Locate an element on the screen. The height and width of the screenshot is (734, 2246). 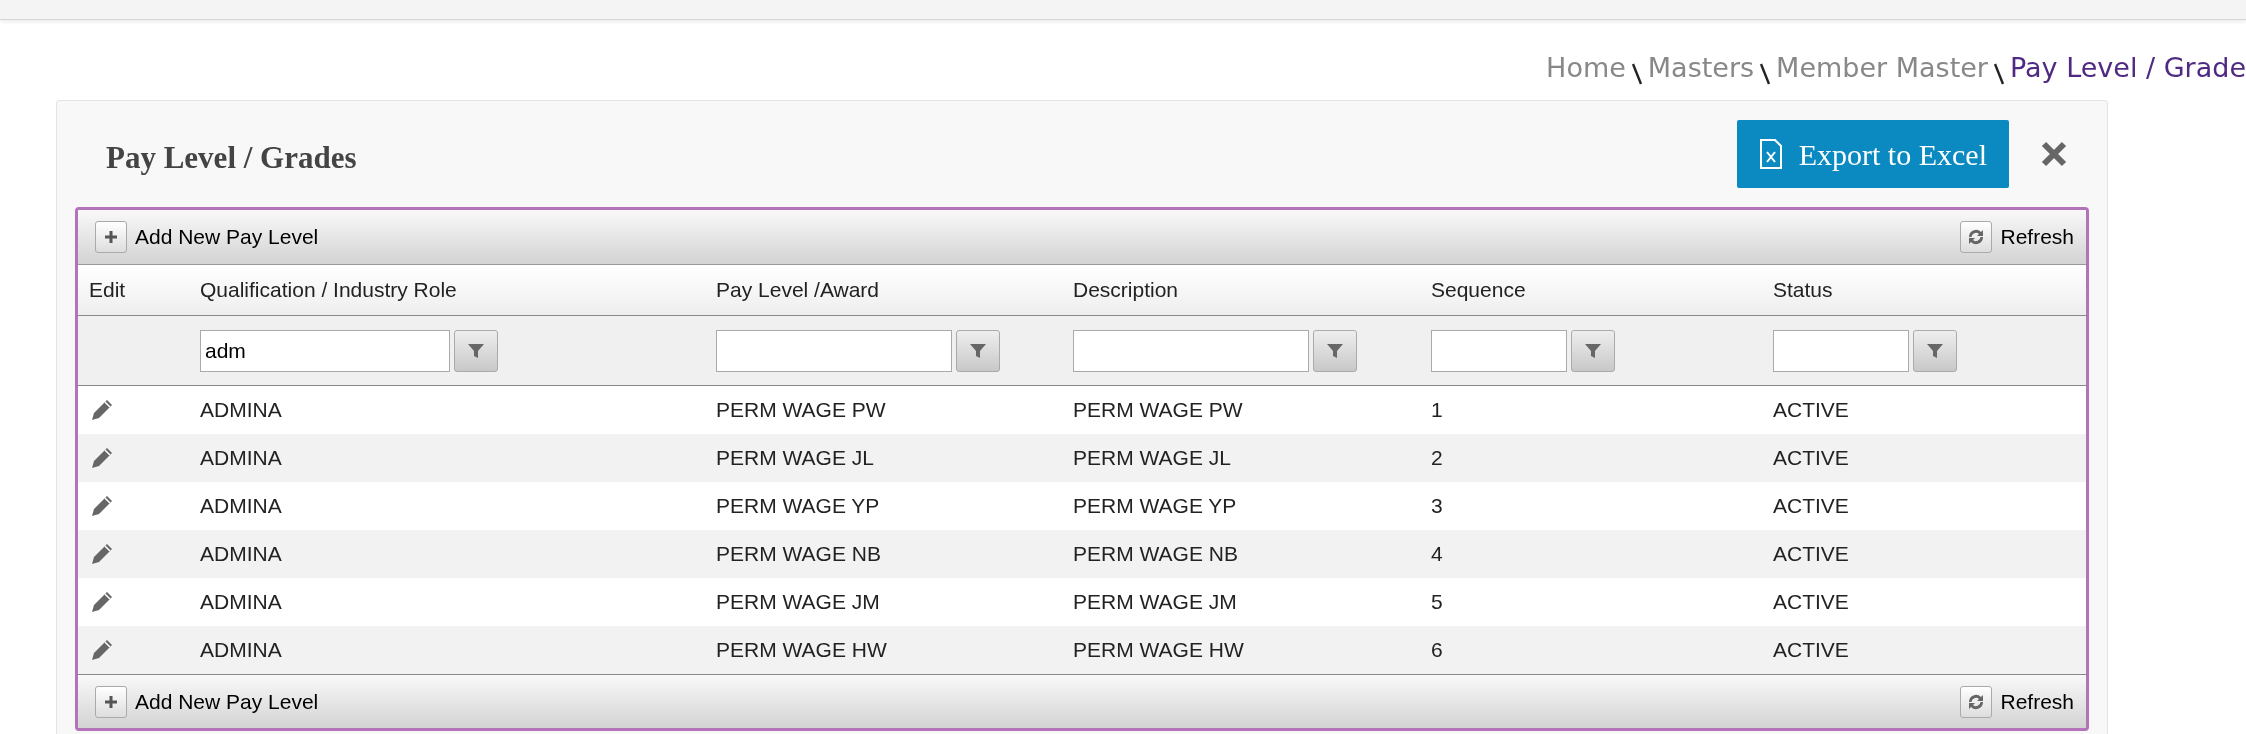
export-button: Export to Excel is located at coordinates (1872, 154).